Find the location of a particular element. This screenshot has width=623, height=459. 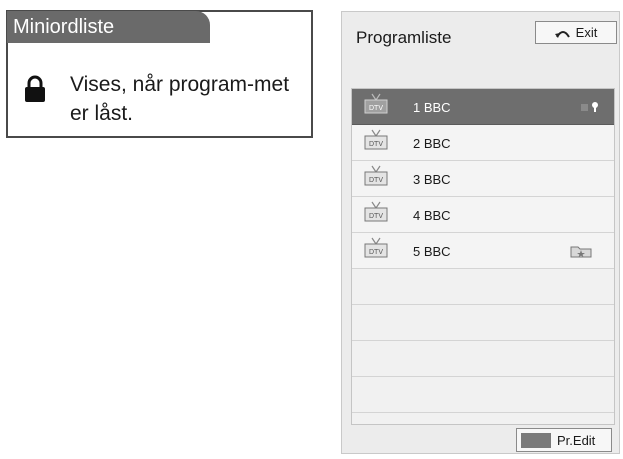

channel-row-5: DTV 5 BBC is located at coordinates (483, 251).